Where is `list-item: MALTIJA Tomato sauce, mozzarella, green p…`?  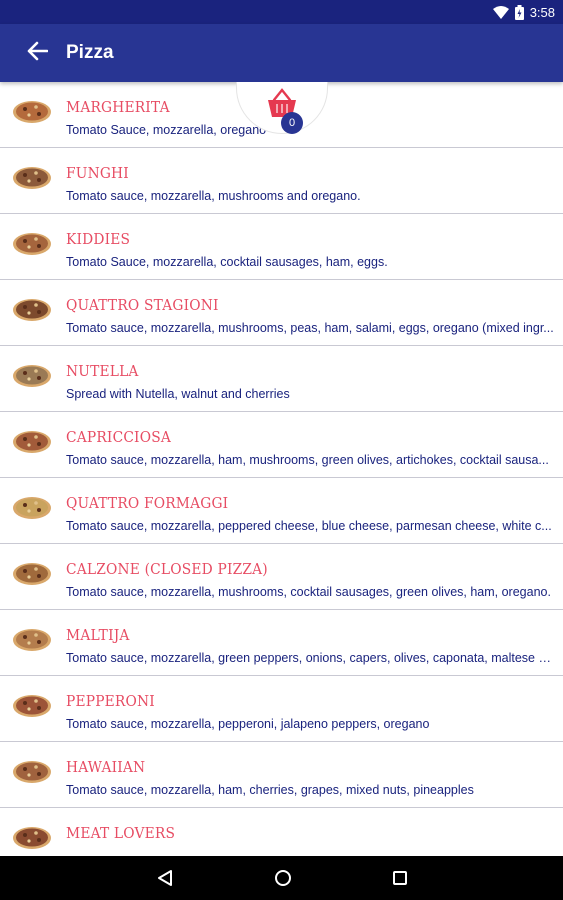
list-item: MALTIJA Tomato sauce, mozzarella, green p… is located at coordinates (281, 643).